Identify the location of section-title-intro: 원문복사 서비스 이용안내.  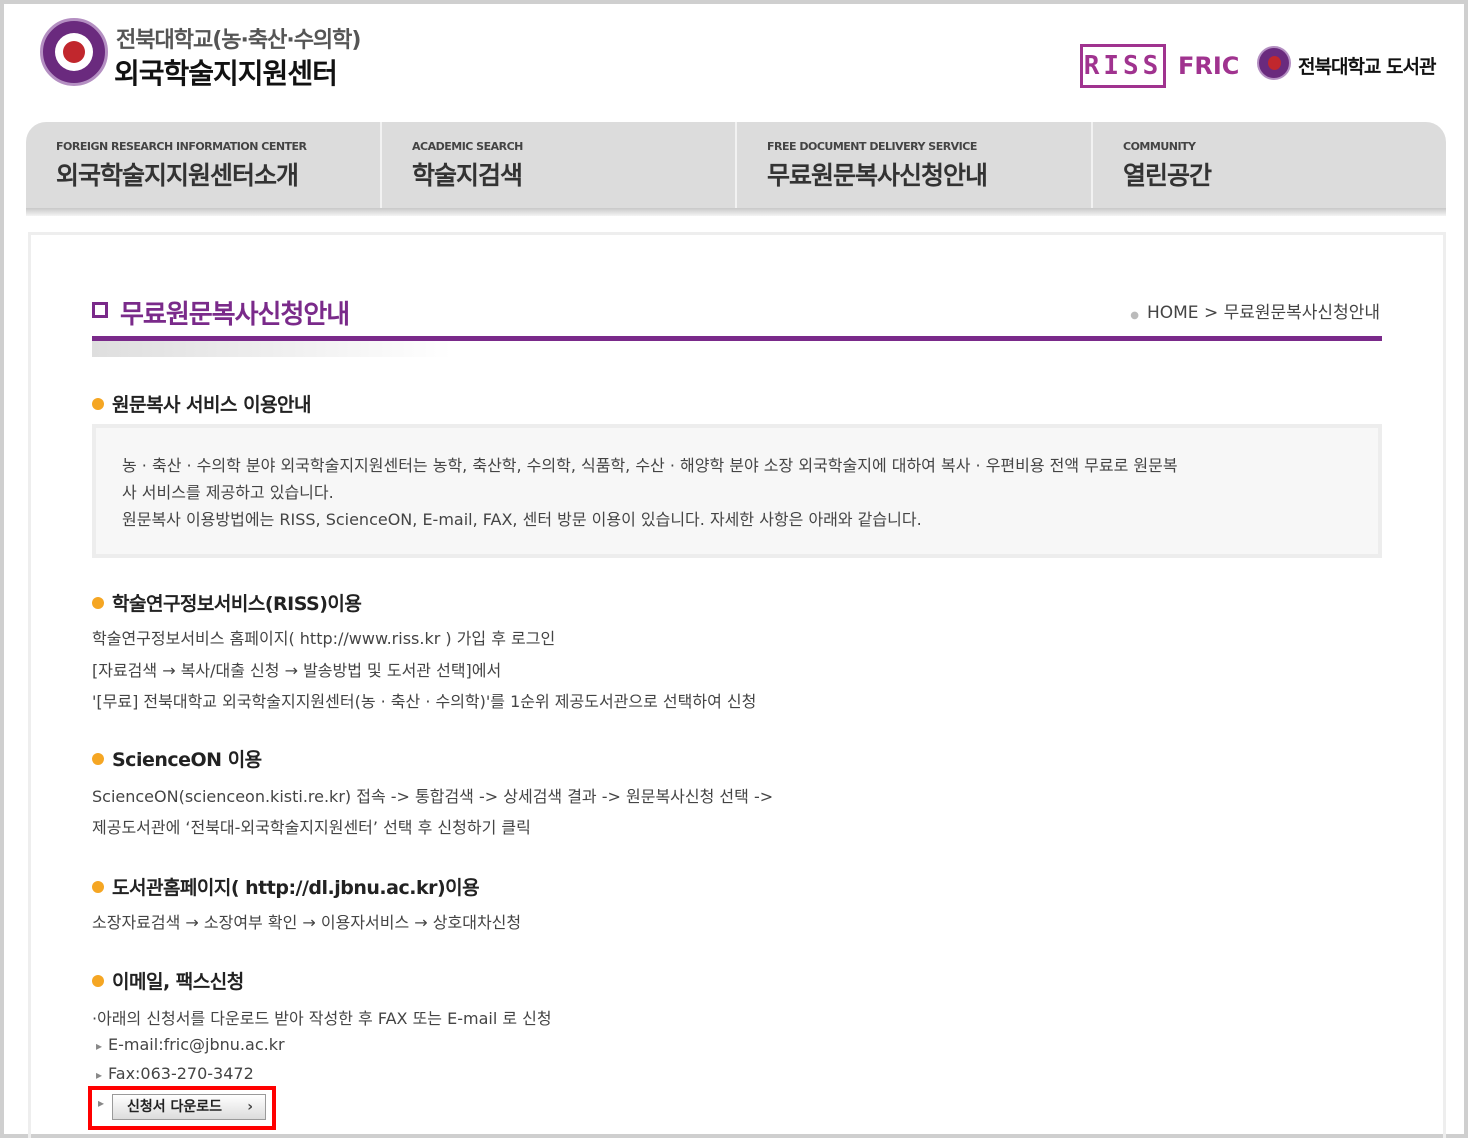
(202, 403).